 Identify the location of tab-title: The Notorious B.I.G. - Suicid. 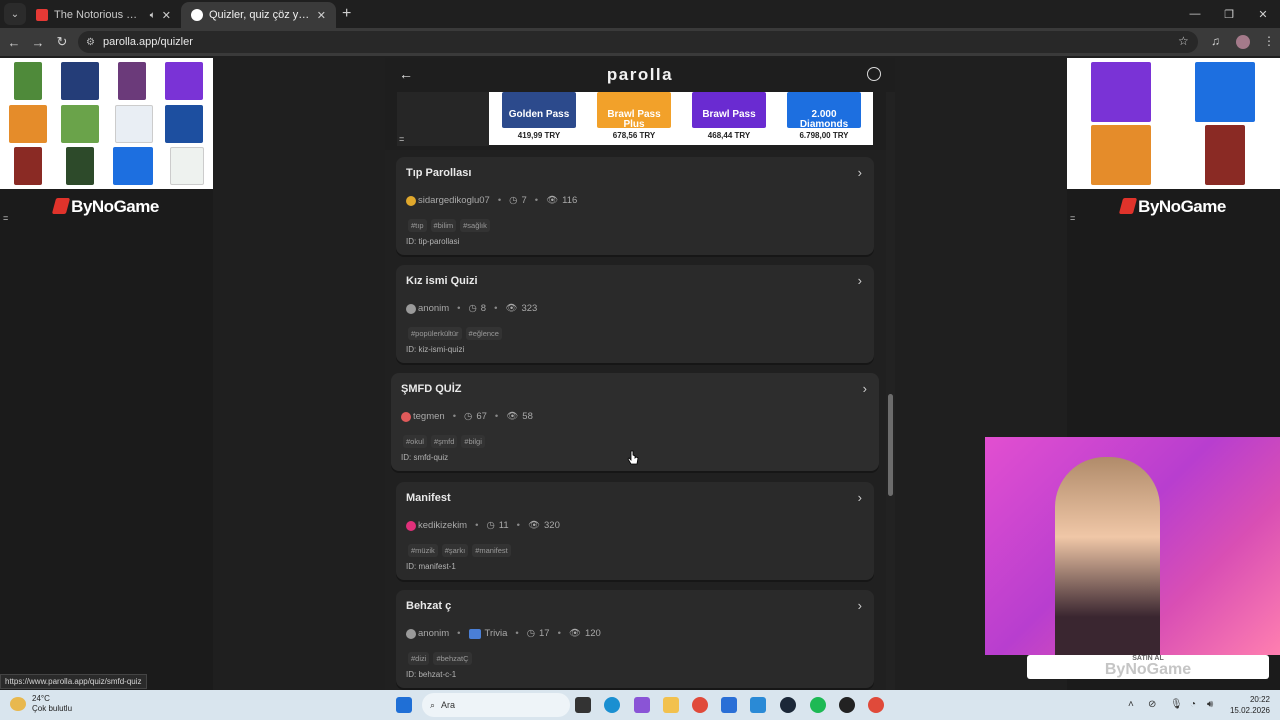
(99, 15).